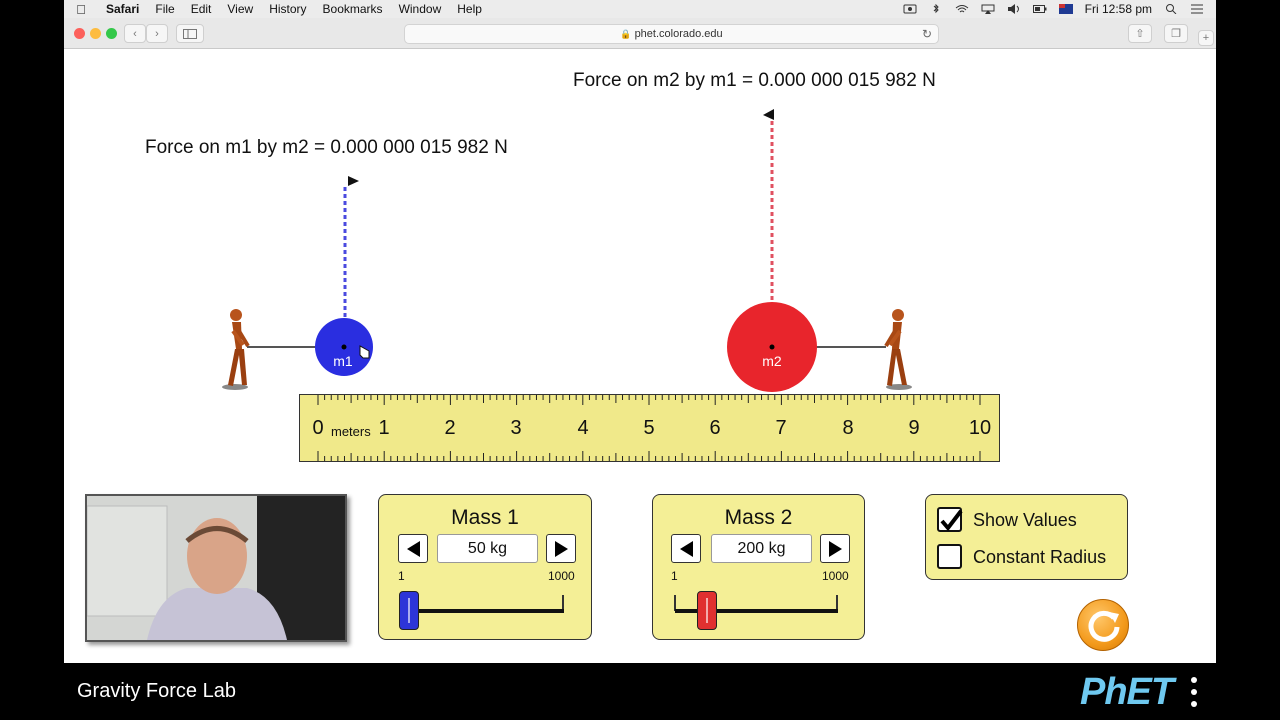 This screenshot has height=720, width=1280. Describe the element at coordinates (1171, 9) in the screenshot. I see `spotlight-search-icon` at that location.